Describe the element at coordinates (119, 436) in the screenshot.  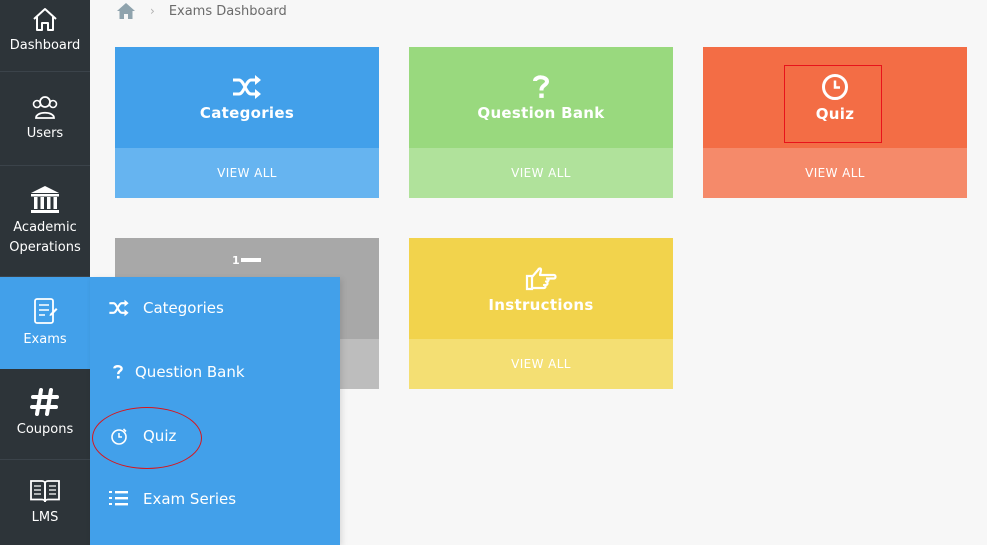
I see `timer-icon` at that location.